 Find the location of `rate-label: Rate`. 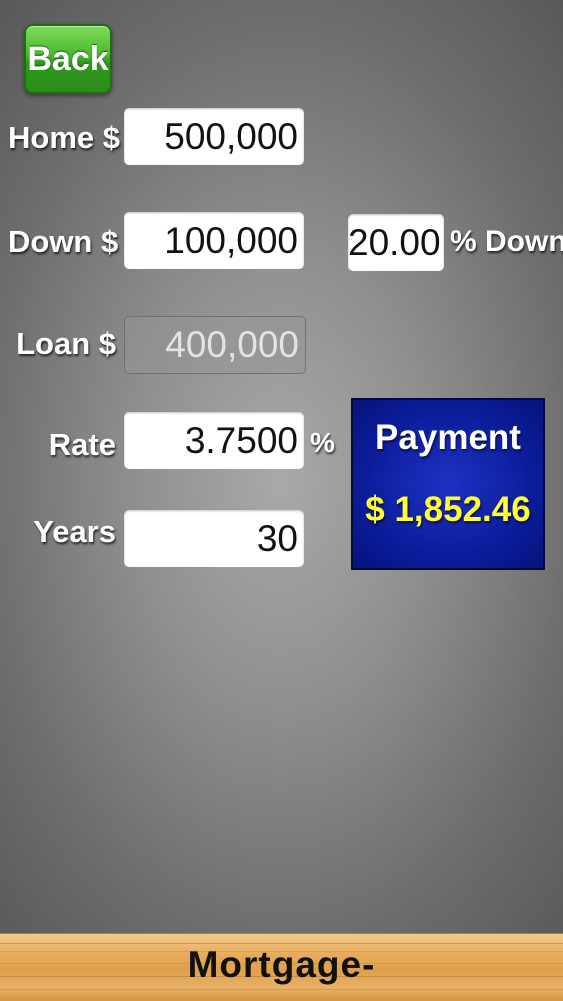

rate-label: Rate is located at coordinates (82, 444).